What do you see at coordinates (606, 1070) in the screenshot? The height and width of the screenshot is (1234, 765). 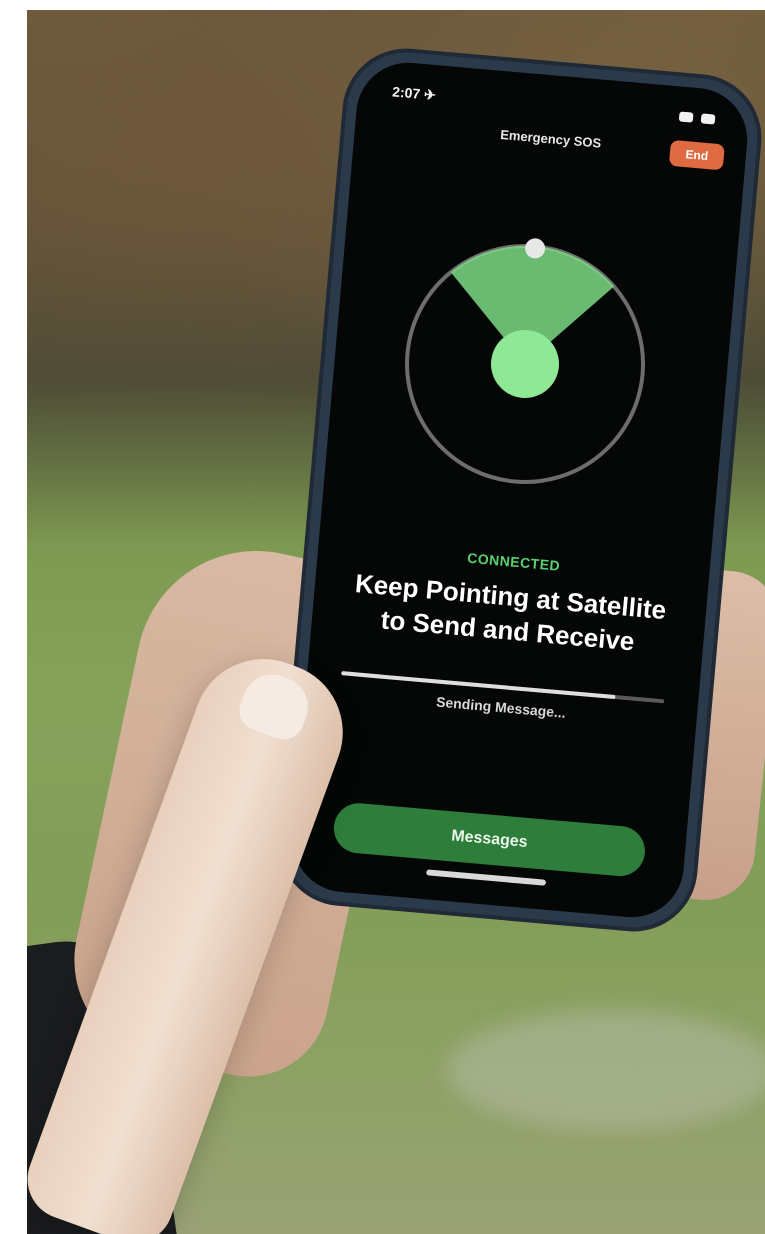 I see `background-path` at bounding box center [606, 1070].